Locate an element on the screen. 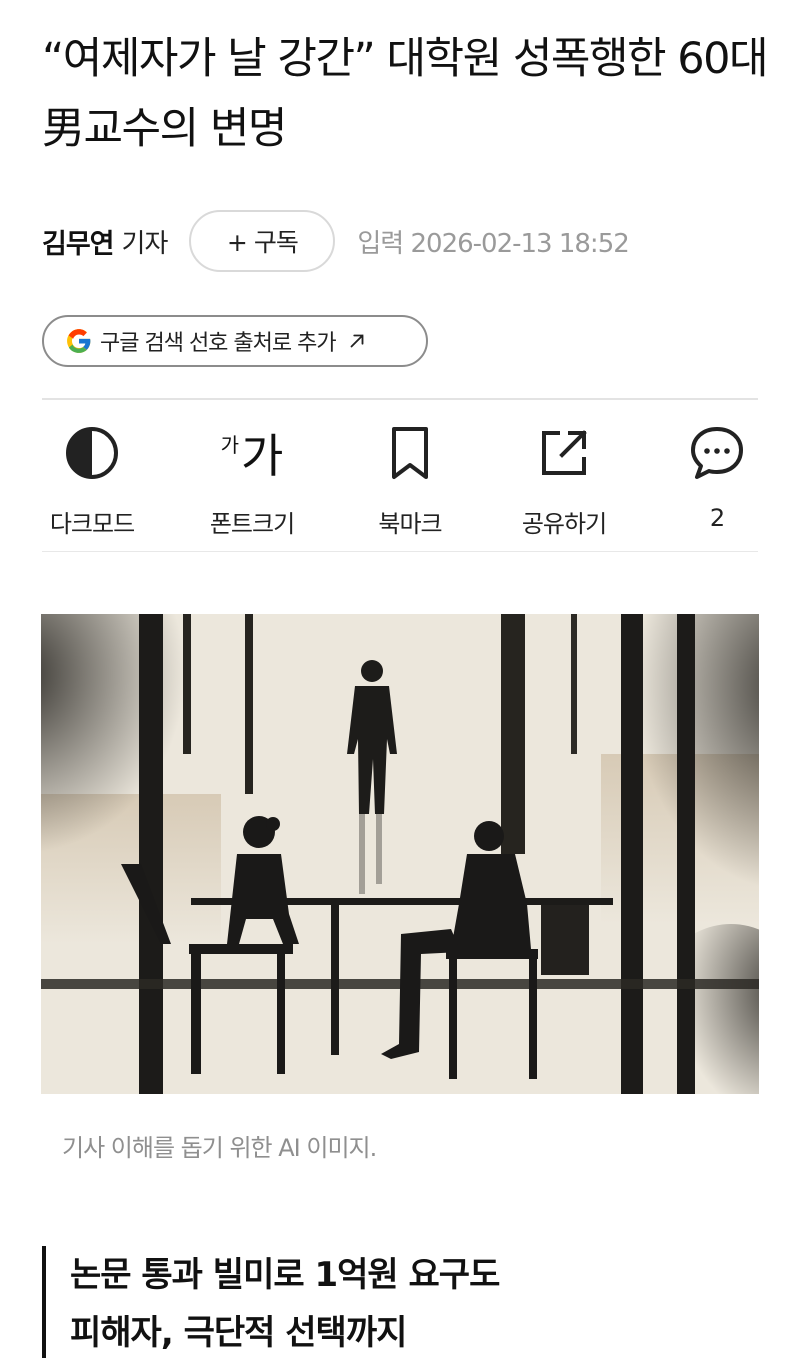 This screenshot has height=1358, width=800. toolbar-divider-bottom is located at coordinates (400, 551).